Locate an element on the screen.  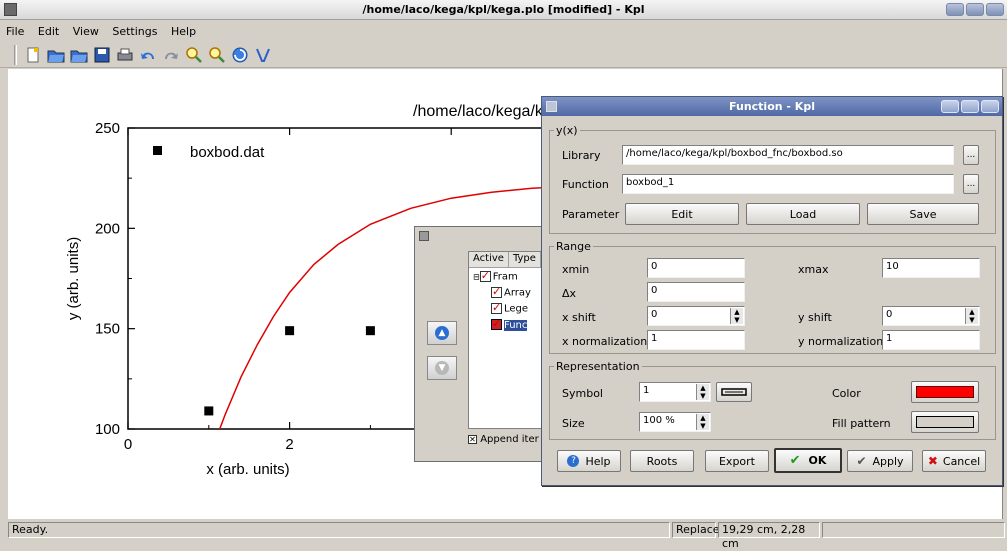
color-label: Color is located at coordinates (846, 393).